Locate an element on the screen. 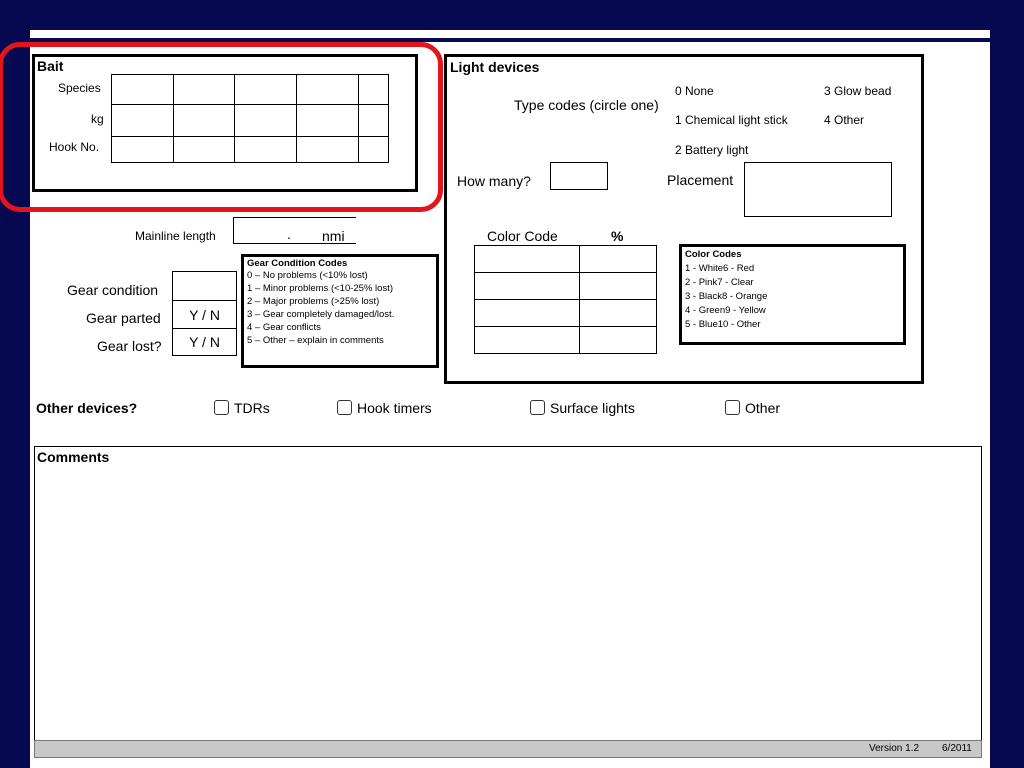  surface-lights-option: Surface lights is located at coordinates (582, 408).